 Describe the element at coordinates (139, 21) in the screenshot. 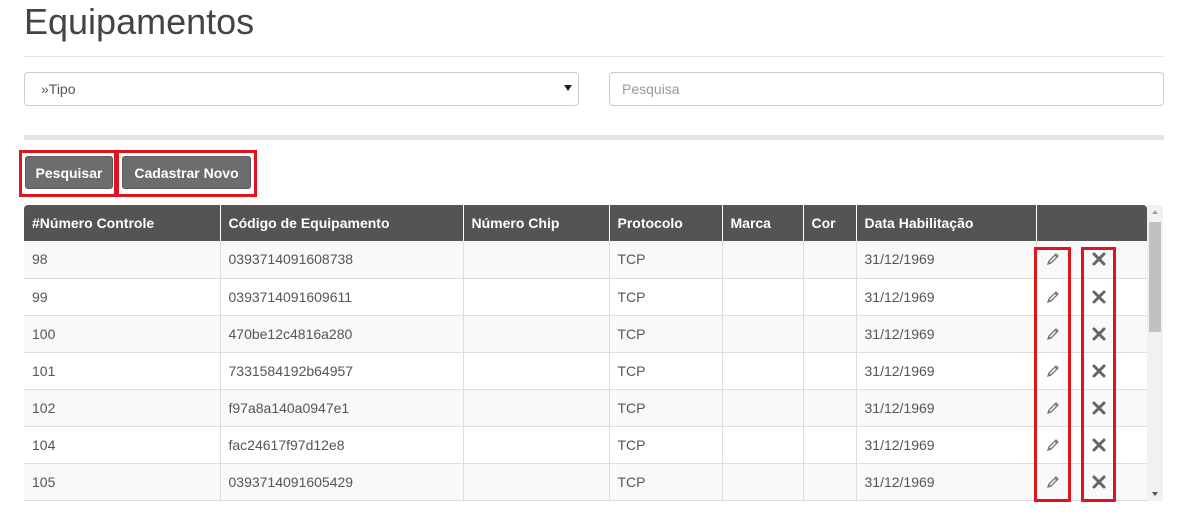

I see `page-title: Equipamentos` at that location.